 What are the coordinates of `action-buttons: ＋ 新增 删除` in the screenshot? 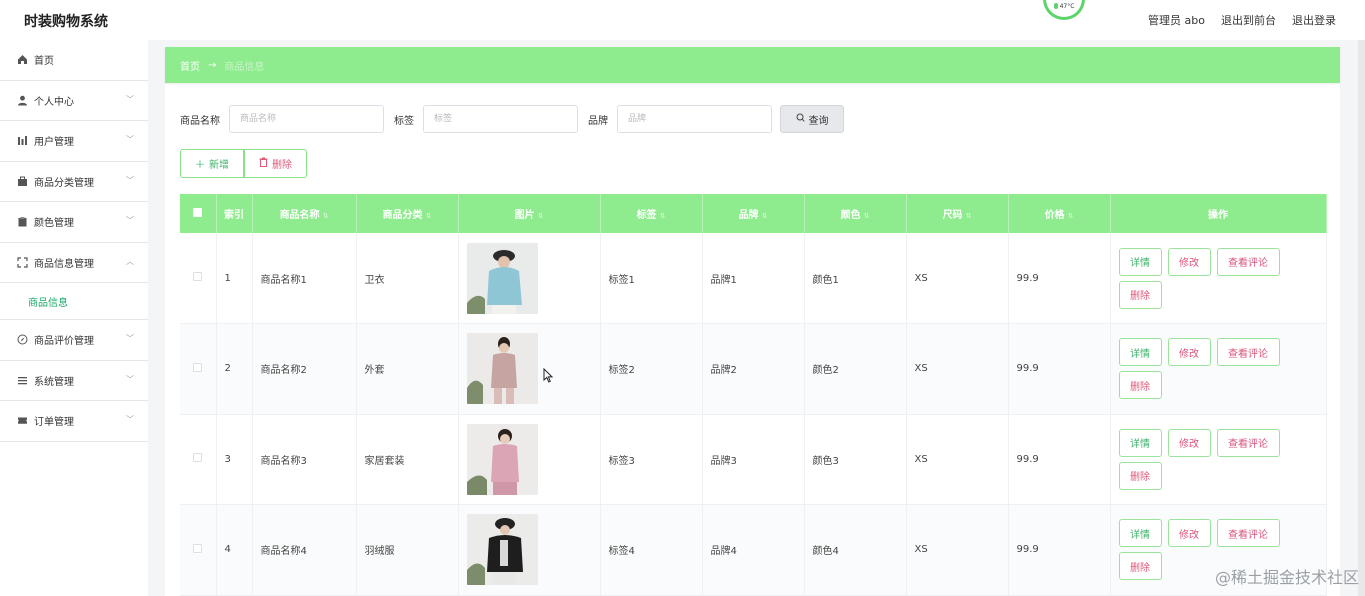 It's located at (243, 163).